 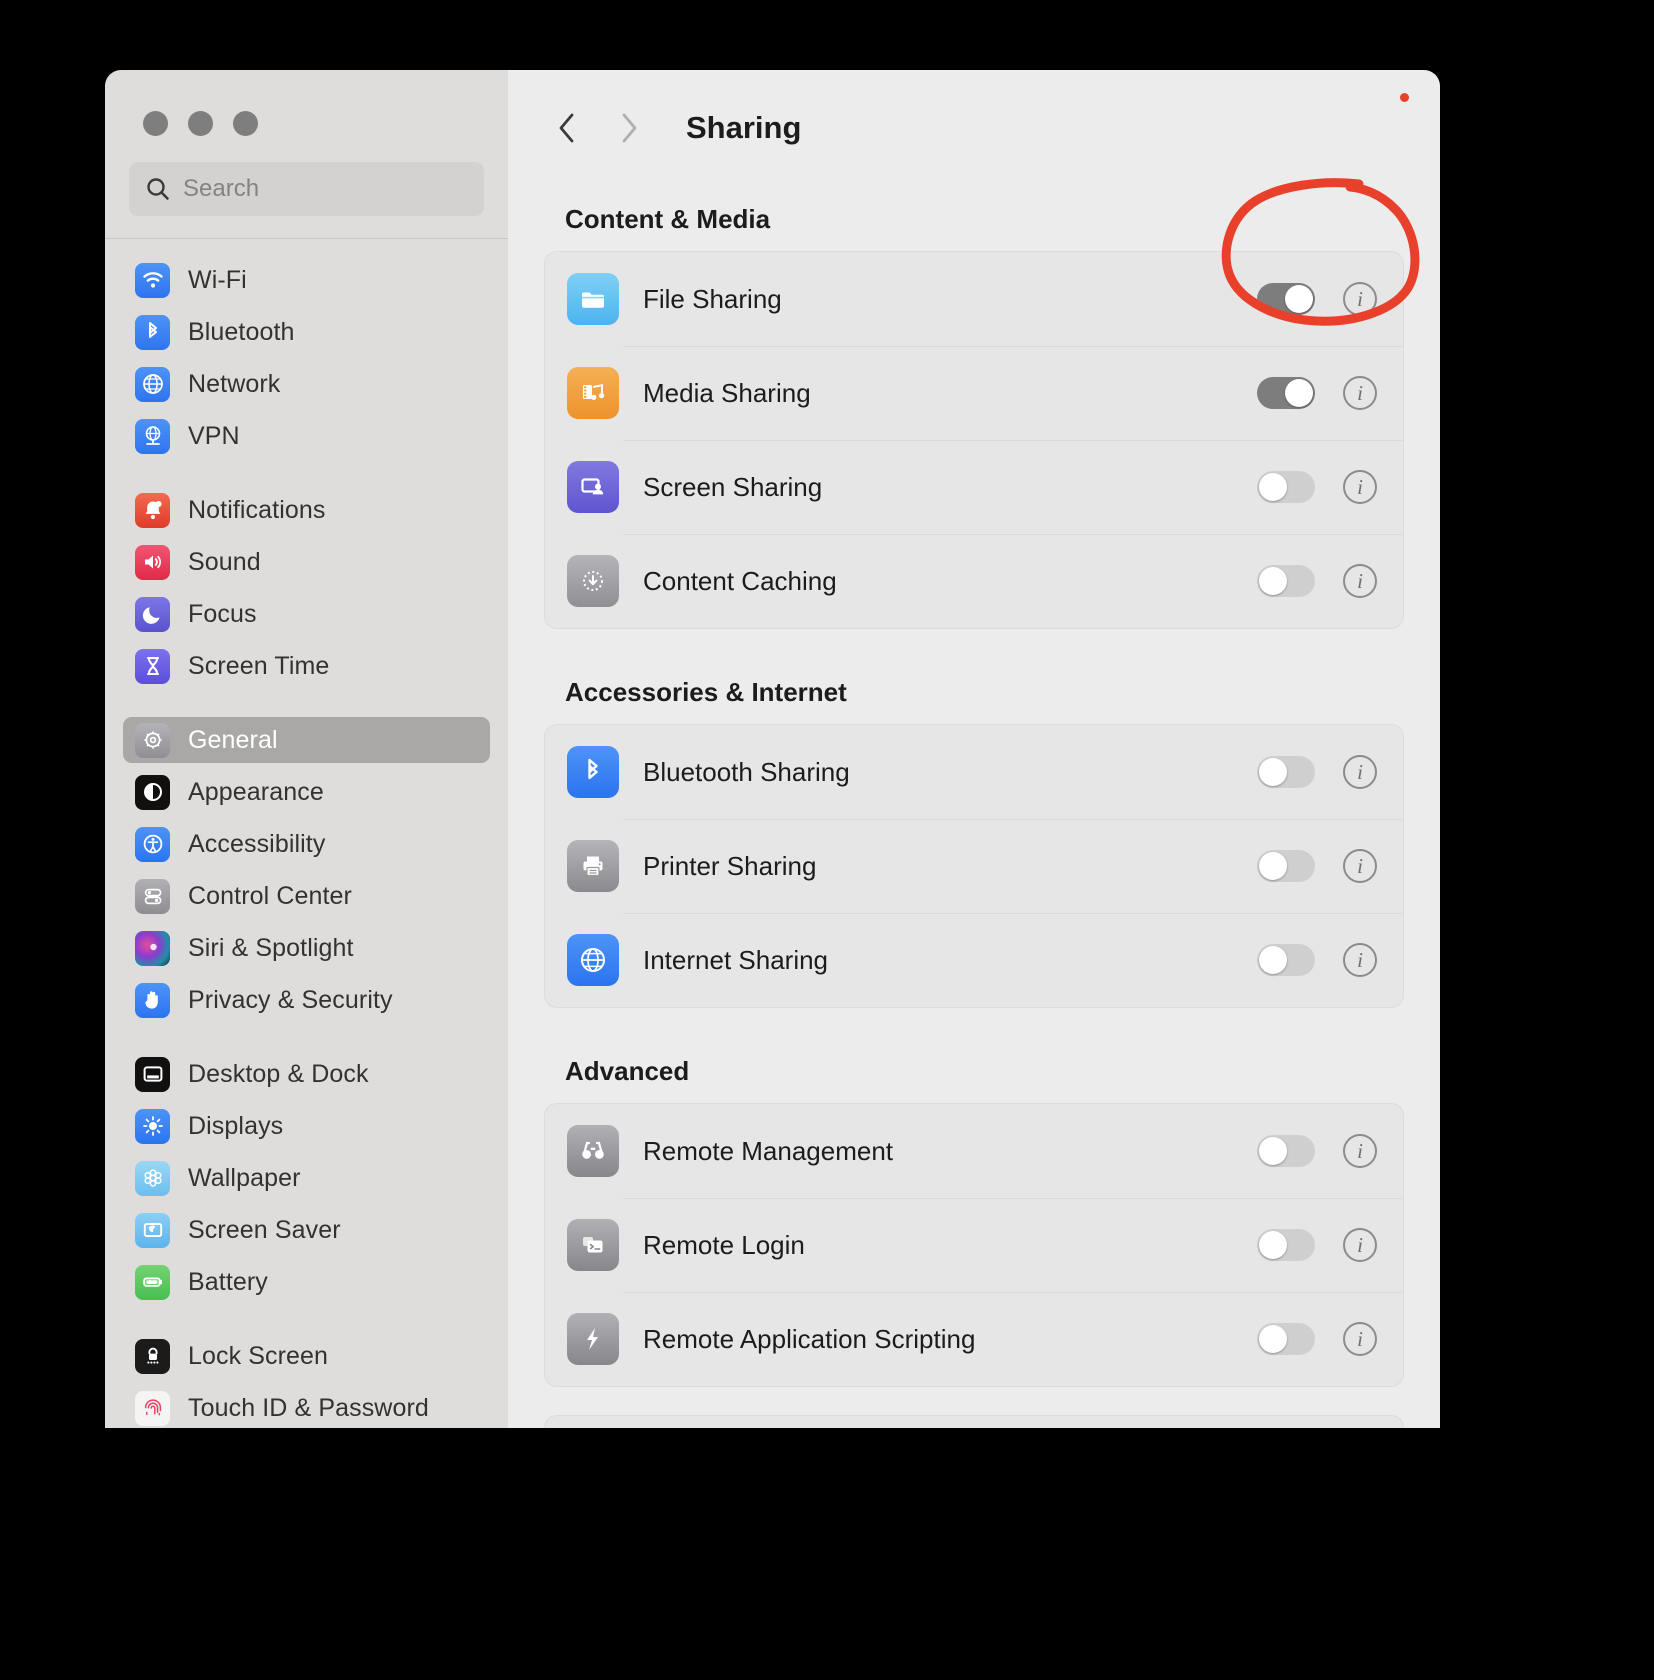 I want to click on row-remote-management: Remote Management i, so click(x=974, y=1151).